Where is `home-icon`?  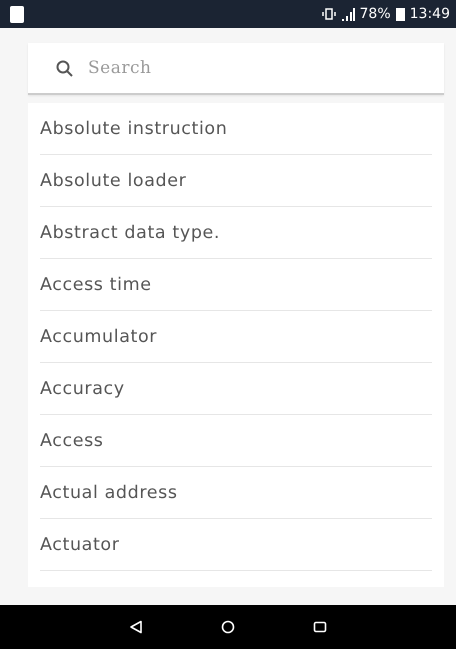
home-icon is located at coordinates (228, 627).